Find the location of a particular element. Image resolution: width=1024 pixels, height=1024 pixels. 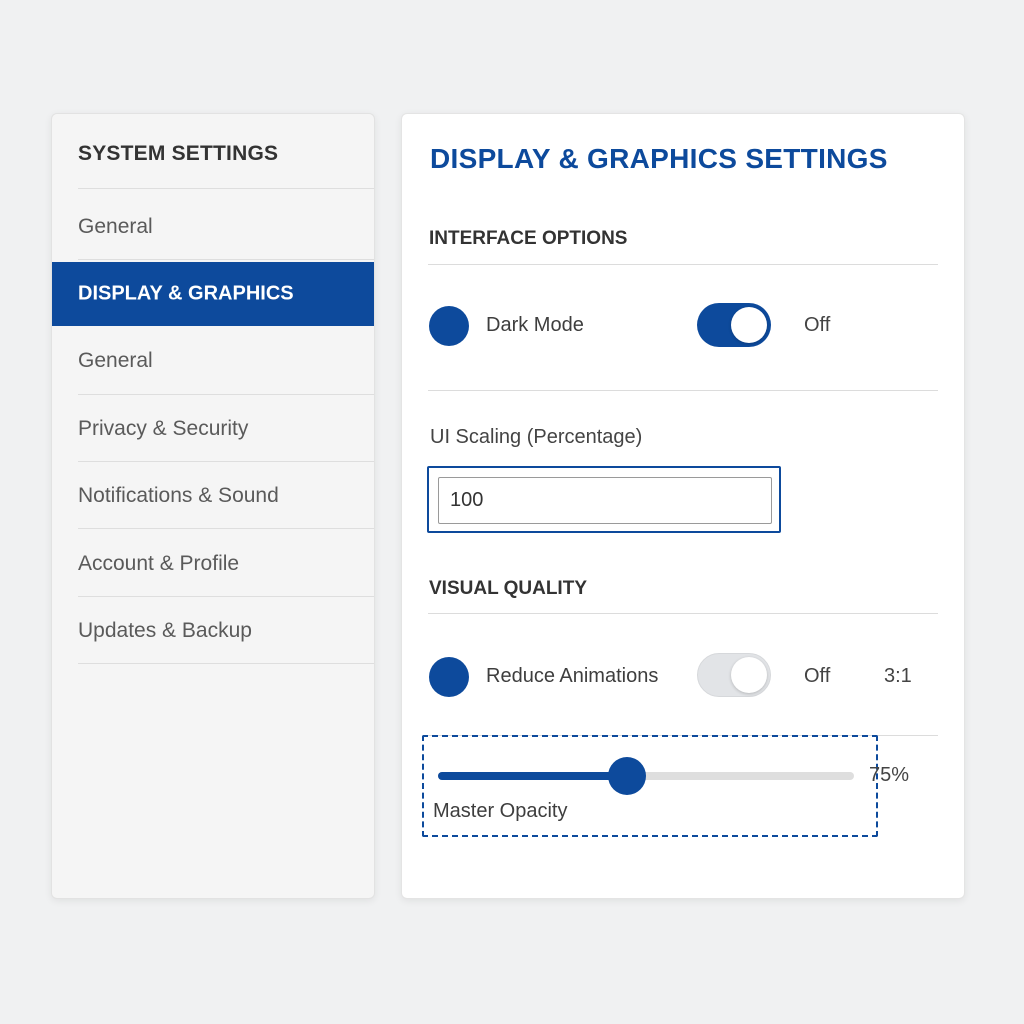

section-heading-interface: INTERFACE OPTIONS is located at coordinates (528, 238).